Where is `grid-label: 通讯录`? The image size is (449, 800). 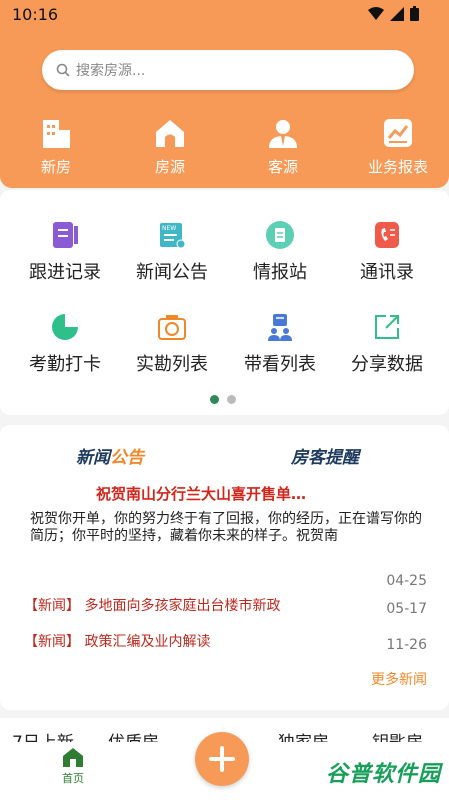 grid-label: 通讯录 is located at coordinates (387, 272).